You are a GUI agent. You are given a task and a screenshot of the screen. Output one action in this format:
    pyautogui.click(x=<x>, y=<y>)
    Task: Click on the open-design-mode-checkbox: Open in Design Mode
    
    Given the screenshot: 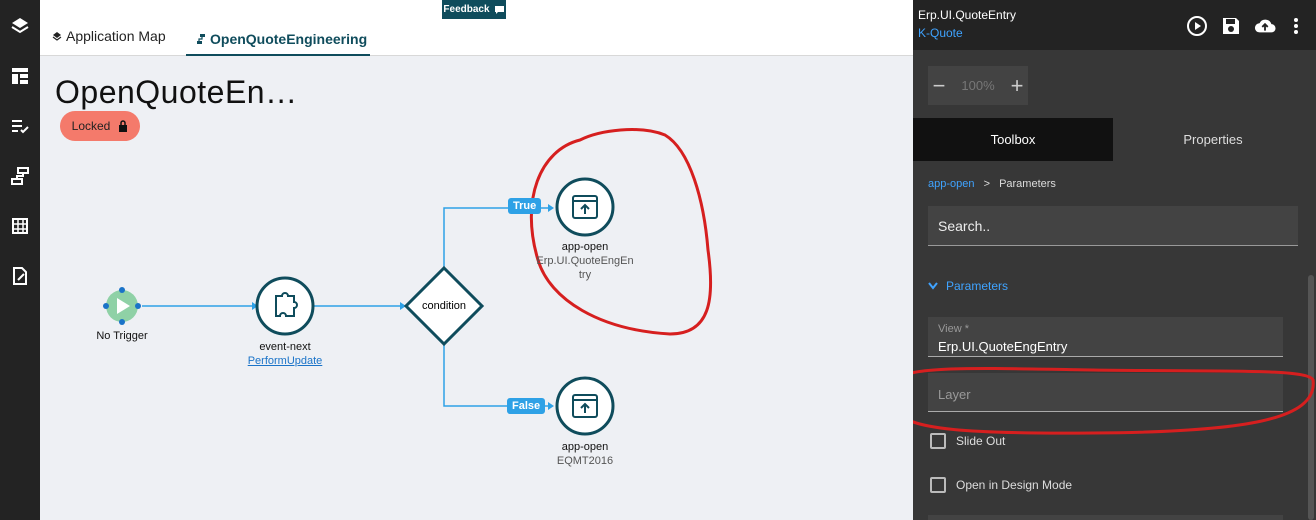 What is the action you would take?
    pyautogui.click(x=1001, y=485)
    